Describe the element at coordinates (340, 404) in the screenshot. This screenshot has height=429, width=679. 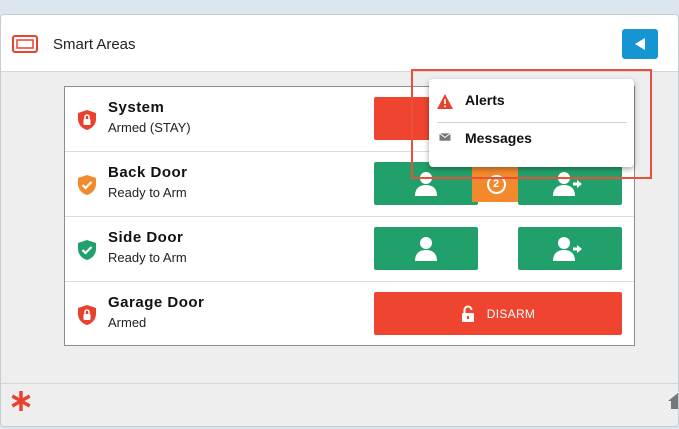
I see `footer-bar` at that location.